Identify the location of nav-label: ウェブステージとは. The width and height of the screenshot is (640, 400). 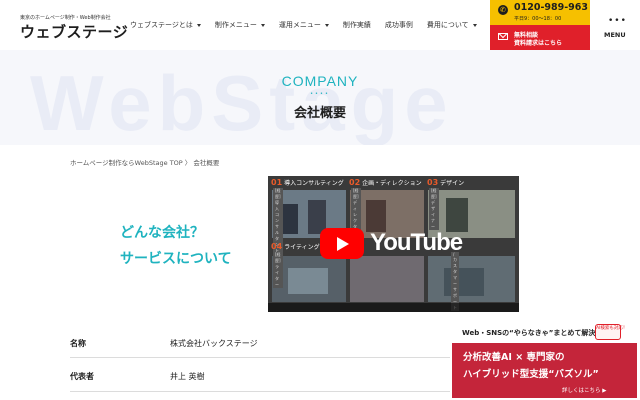
(161, 25).